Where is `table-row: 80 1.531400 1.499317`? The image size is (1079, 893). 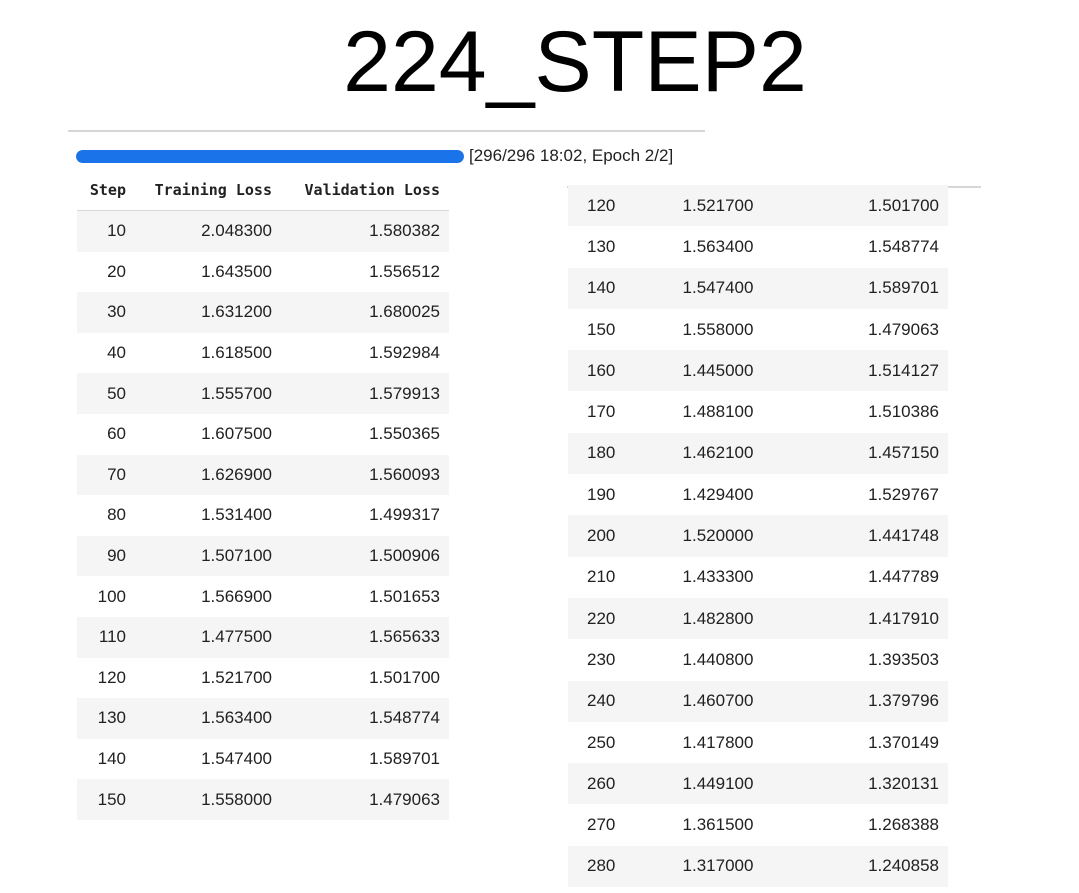 table-row: 80 1.531400 1.499317 is located at coordinates (263, 515).